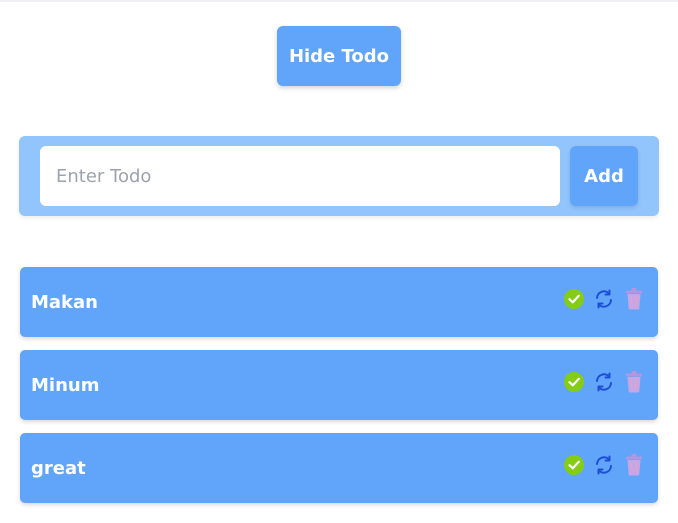 The height and width of the screenshot is (523, 678). I want to click on todo-label: Makan, so click(64, 302).